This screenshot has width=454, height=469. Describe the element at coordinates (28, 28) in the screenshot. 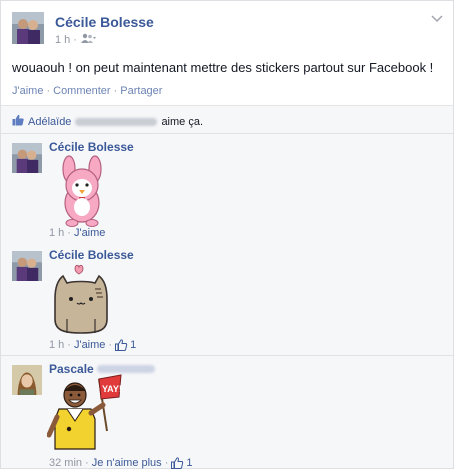

I see `author-avatar` at that location.